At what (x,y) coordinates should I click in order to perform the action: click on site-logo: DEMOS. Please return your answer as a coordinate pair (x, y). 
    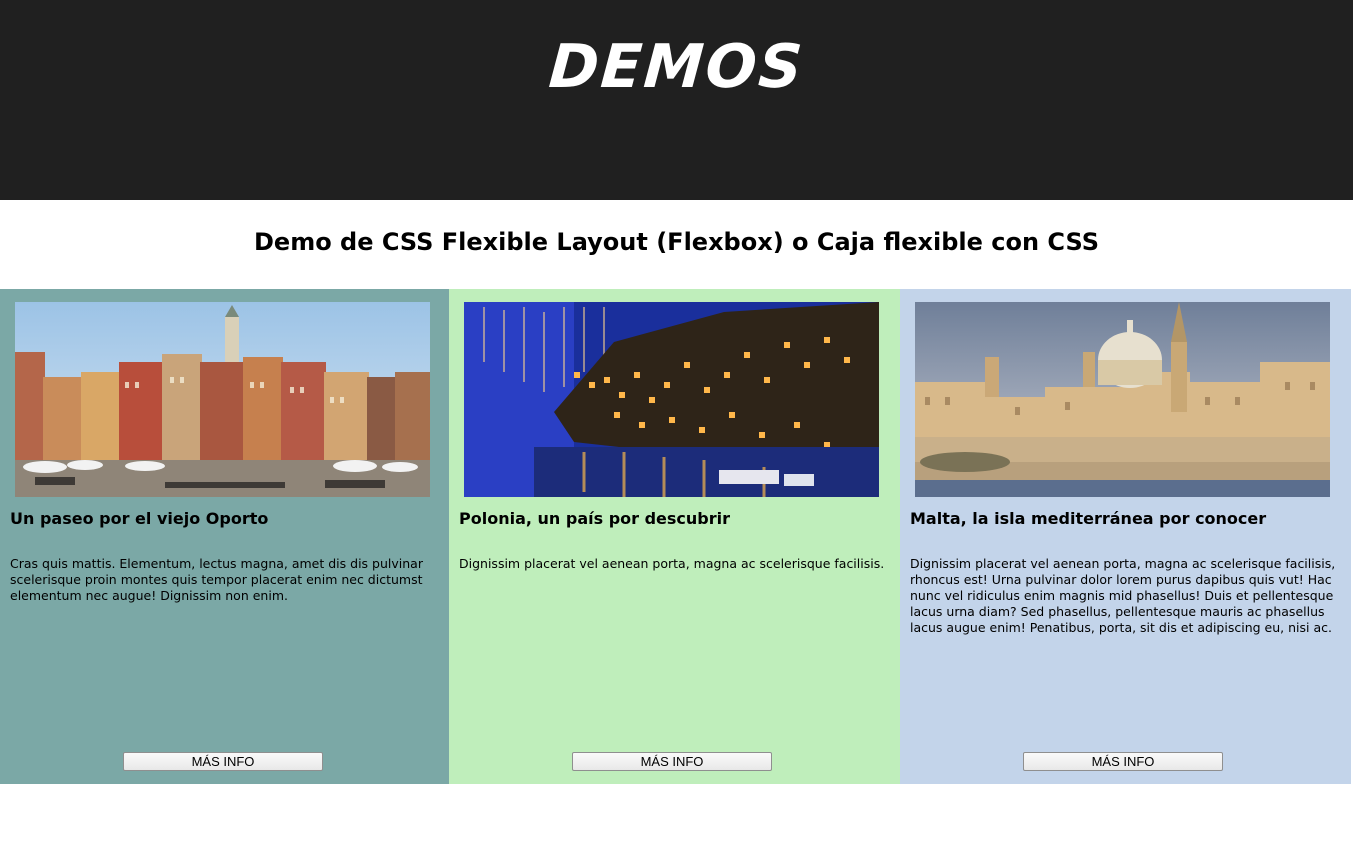
    Looking at the image, I should click on (676, 67).